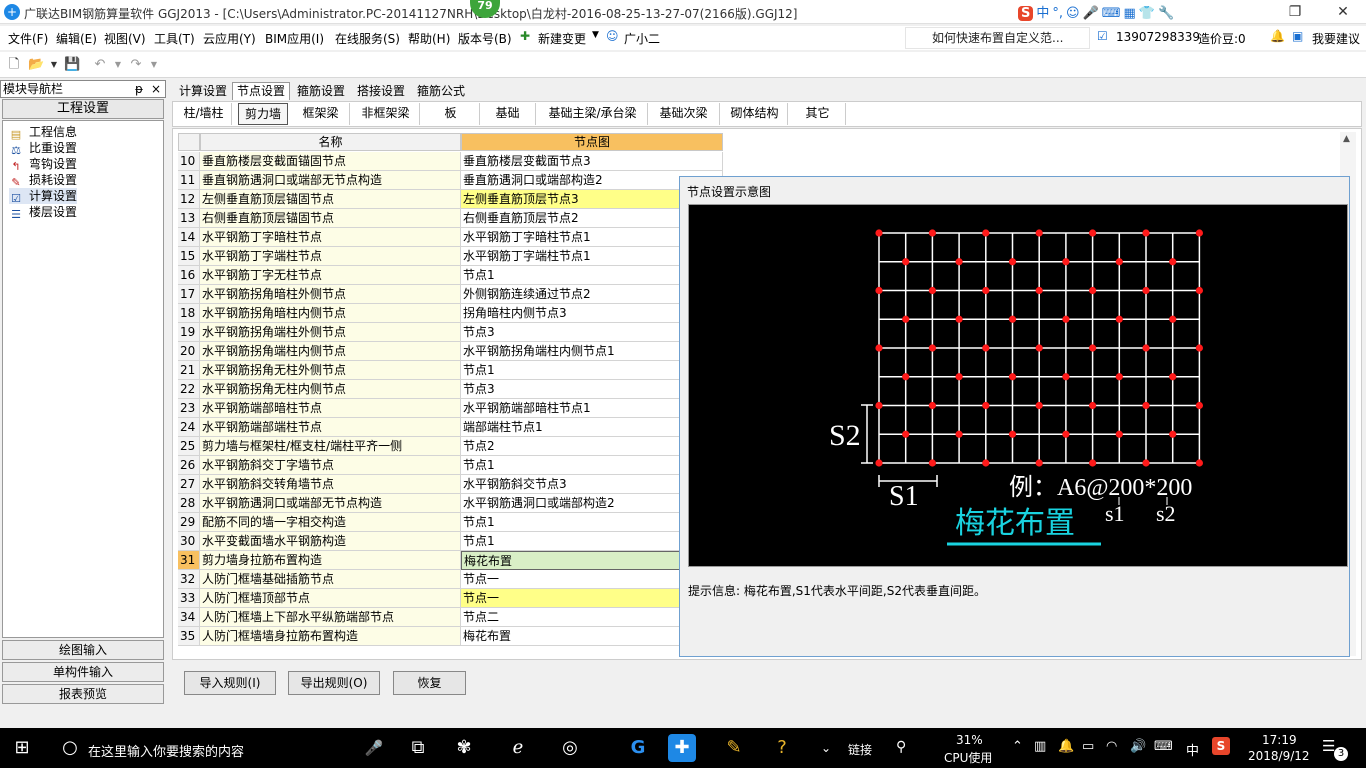  I want to click on skin-icon: 👕, so click(1147, 13).